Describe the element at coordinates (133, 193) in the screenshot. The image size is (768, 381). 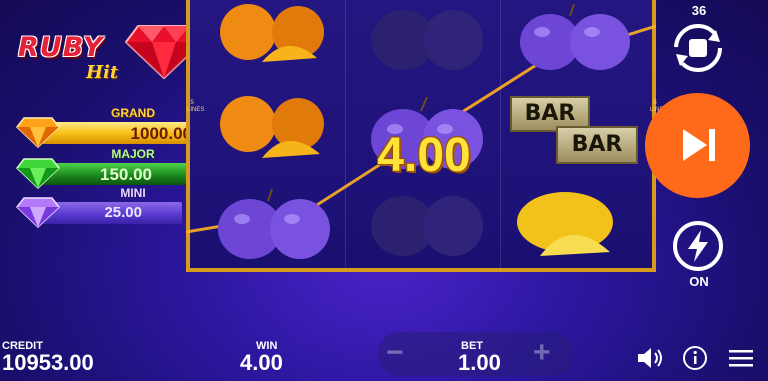
I see `jackpot-mini-label: MINI` at that location.